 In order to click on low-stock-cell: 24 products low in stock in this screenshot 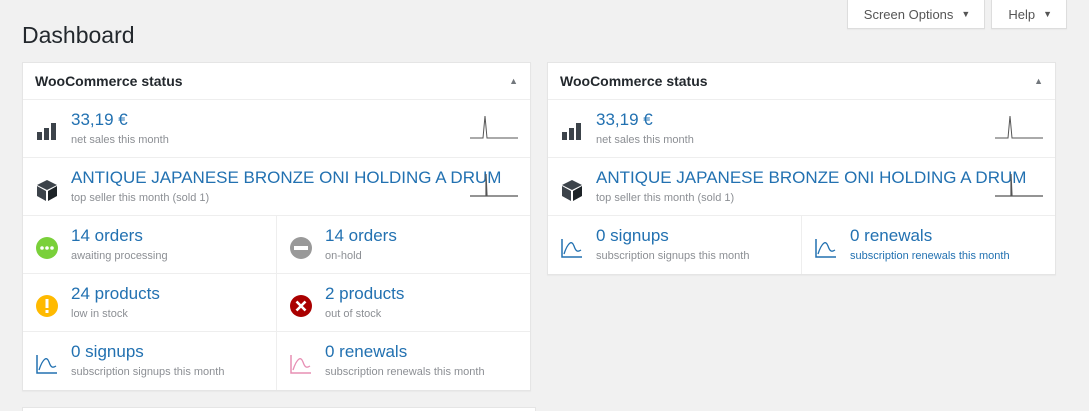, I will do `click(149, 302)`.